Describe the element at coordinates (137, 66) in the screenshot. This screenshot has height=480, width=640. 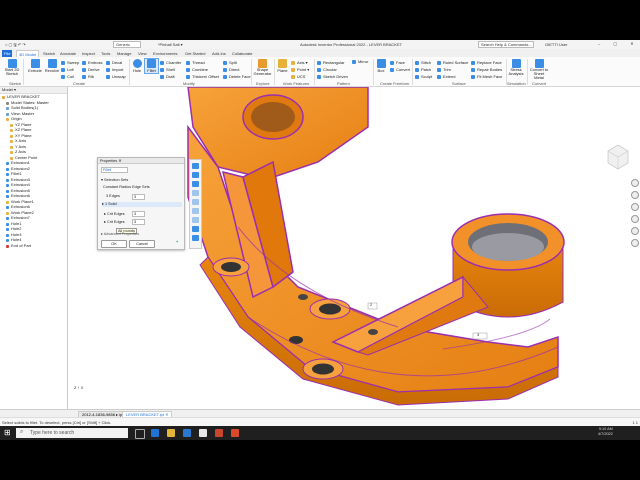
I see `hole-button: Hole` at that location.